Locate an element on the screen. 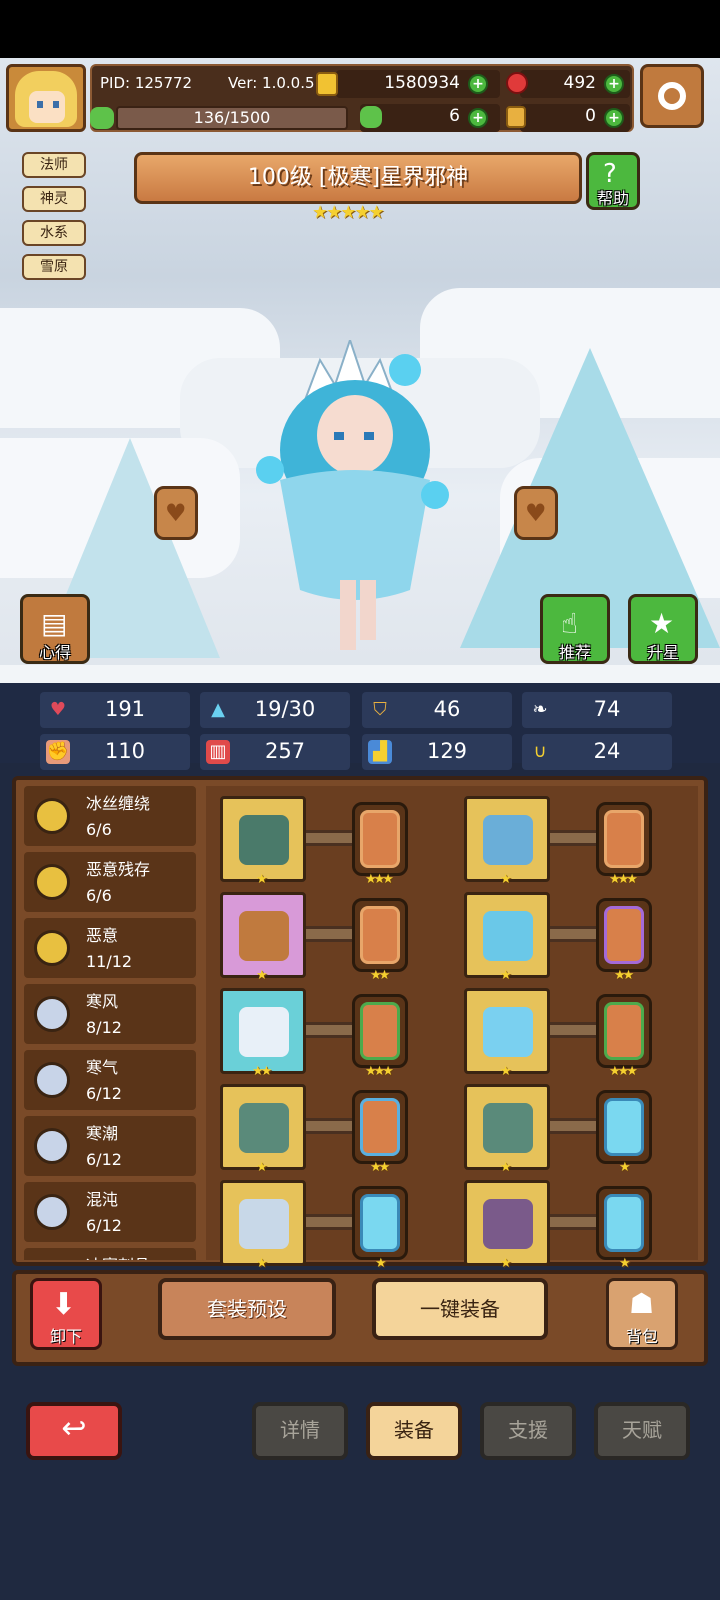 This screenshot has width=720, height=1600. set-name: 恶意 is located at coordinates (102, 935).